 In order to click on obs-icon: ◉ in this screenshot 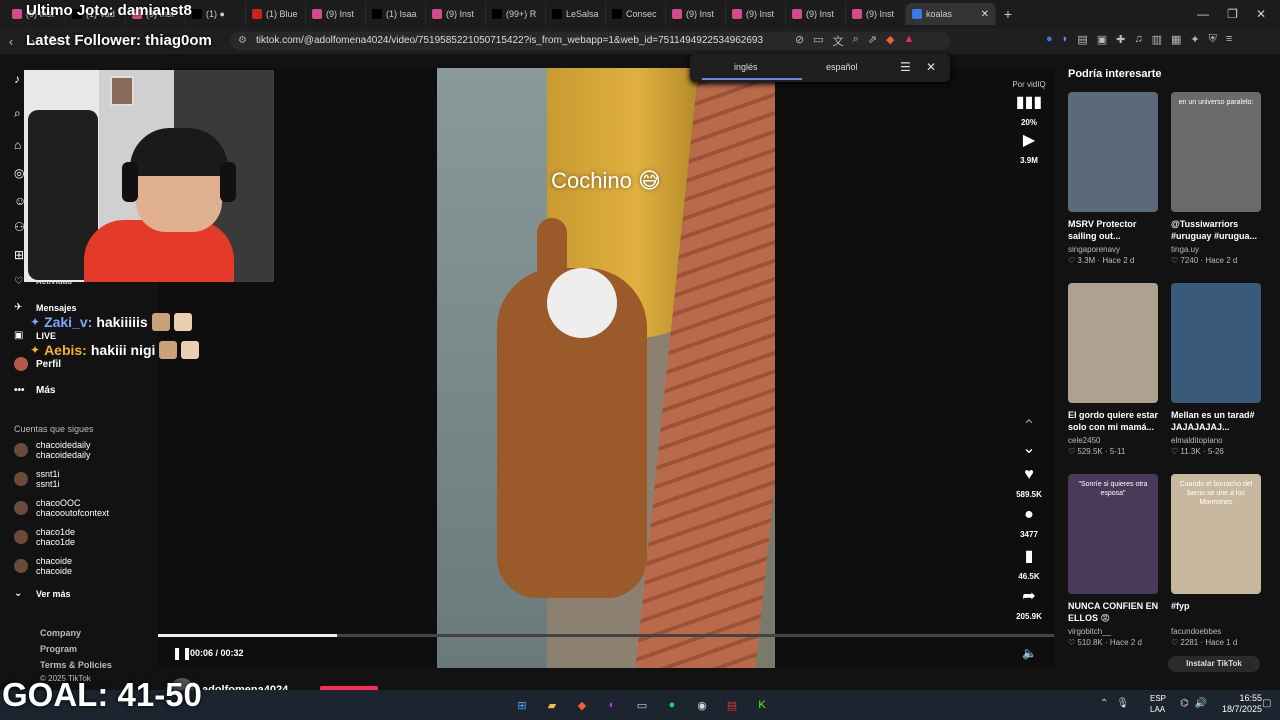, I will do `click(702, 705)`.